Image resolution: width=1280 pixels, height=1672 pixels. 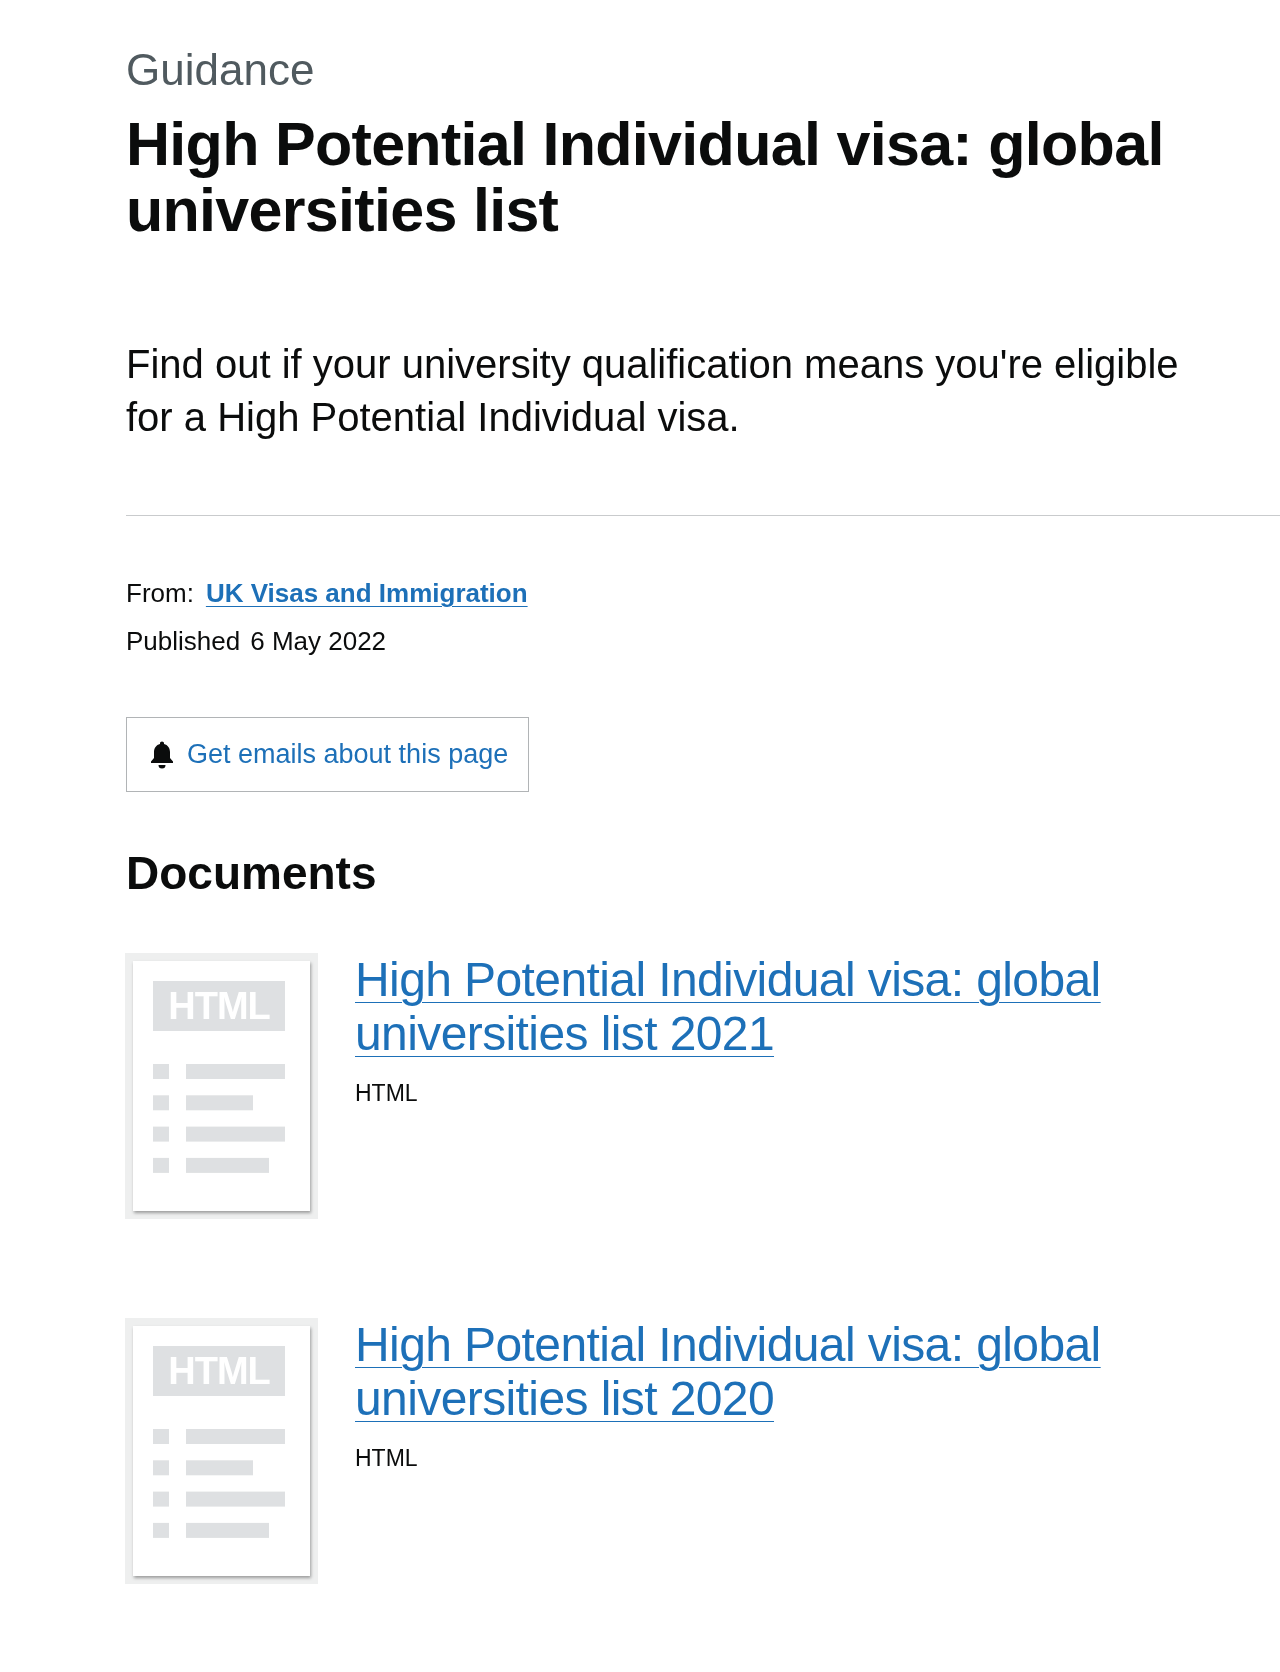 I want to click on document-link: High Potential Individual visa: global universities list 2020, so click(x=755, y=1372).